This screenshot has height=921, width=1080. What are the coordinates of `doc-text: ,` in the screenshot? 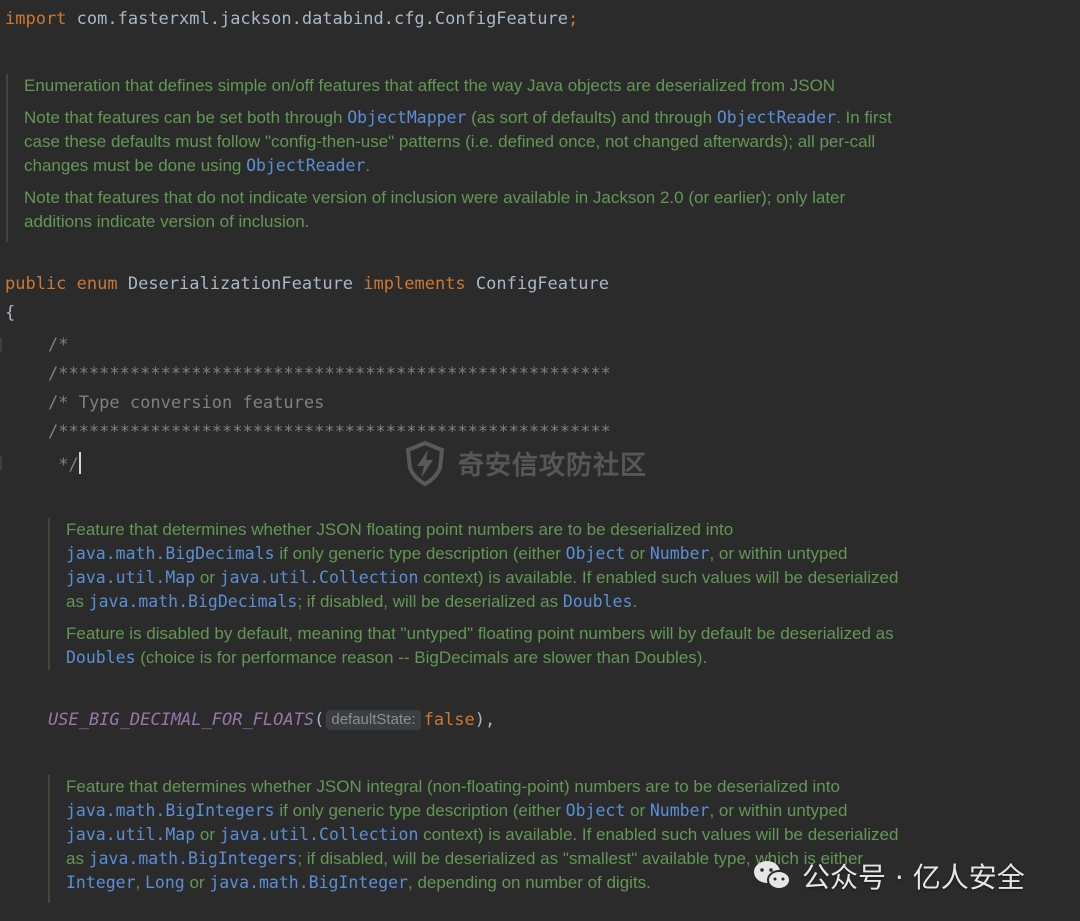 It's located at (140, 882).